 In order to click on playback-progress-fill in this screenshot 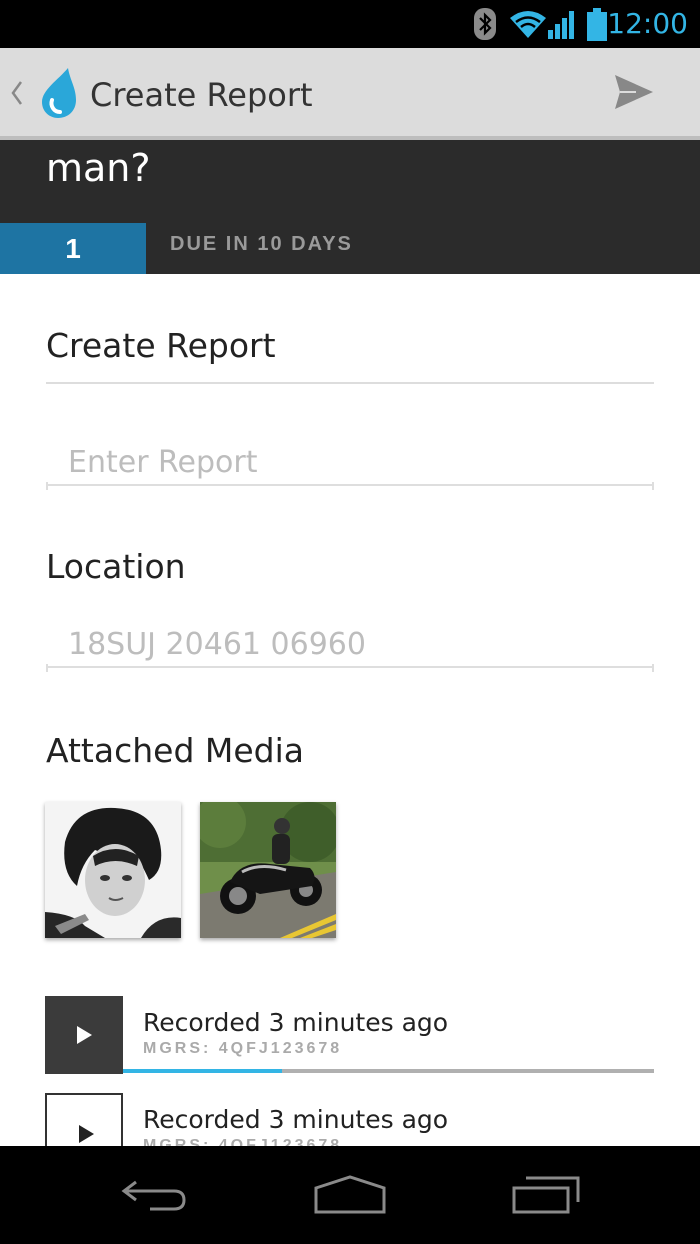, I will do `click(203, 1071)`.